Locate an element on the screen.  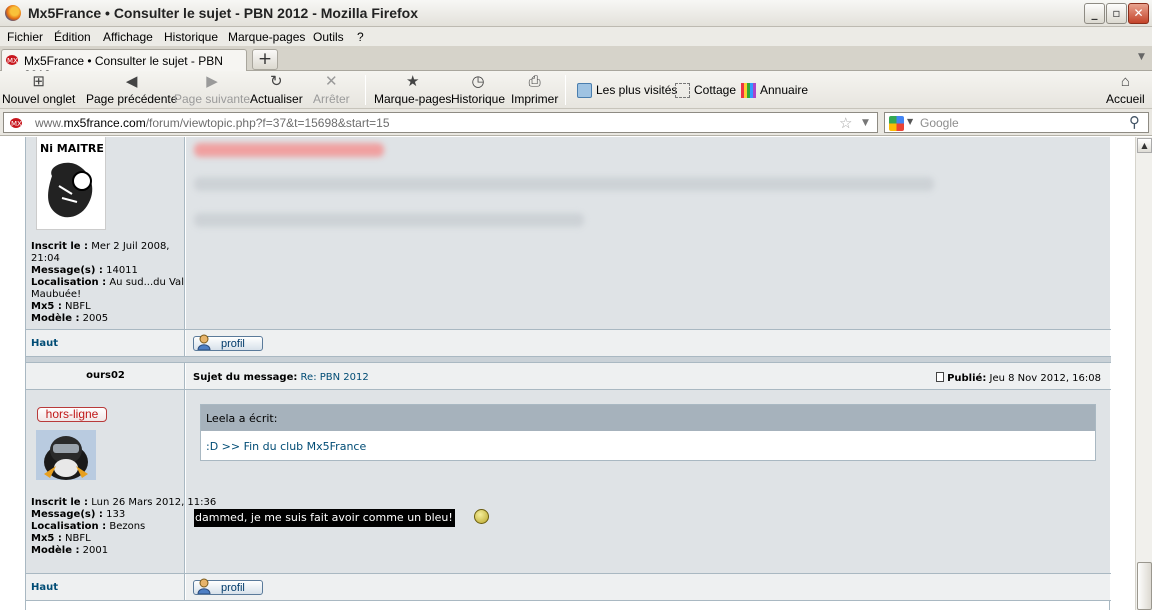
post2-footer-right is located at coordinates (648, 587).